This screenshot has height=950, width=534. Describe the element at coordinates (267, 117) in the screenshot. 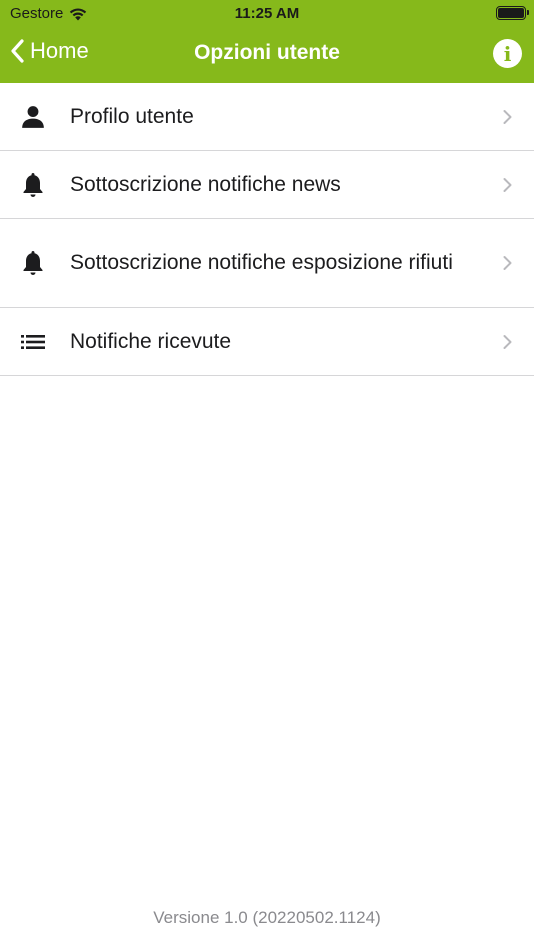

I see `list-item-profilo-utente: Profilo utente` at that location.